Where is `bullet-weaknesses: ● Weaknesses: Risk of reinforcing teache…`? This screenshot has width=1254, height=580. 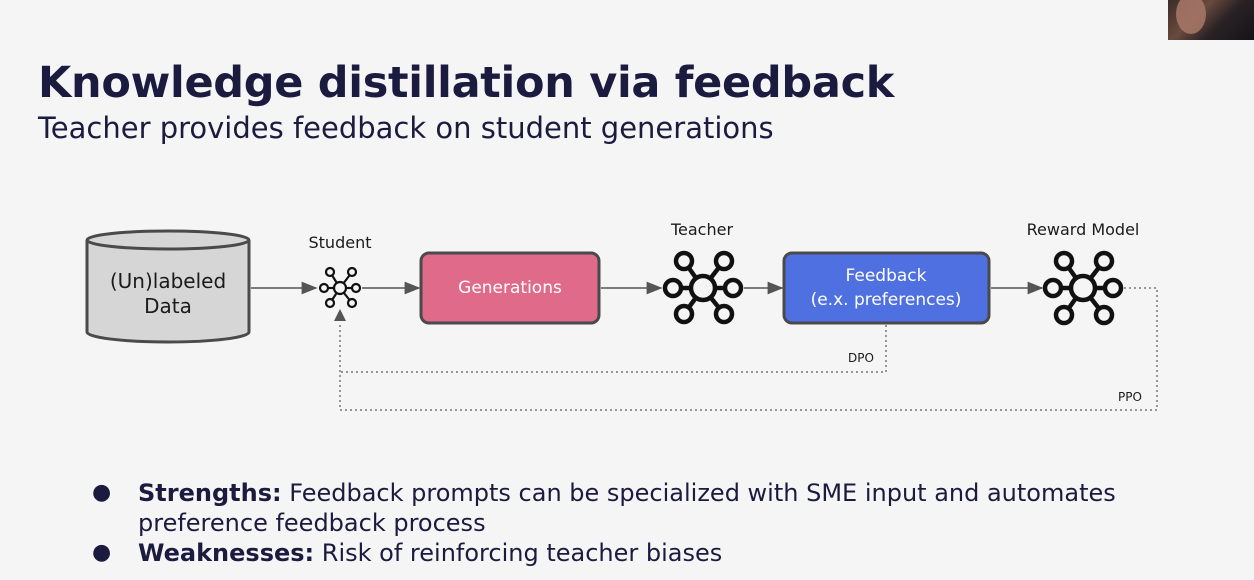
bullet-weaknesses: ● Weaknesses: Risk of reinforcing teache… is located at coordinates (645, 553).